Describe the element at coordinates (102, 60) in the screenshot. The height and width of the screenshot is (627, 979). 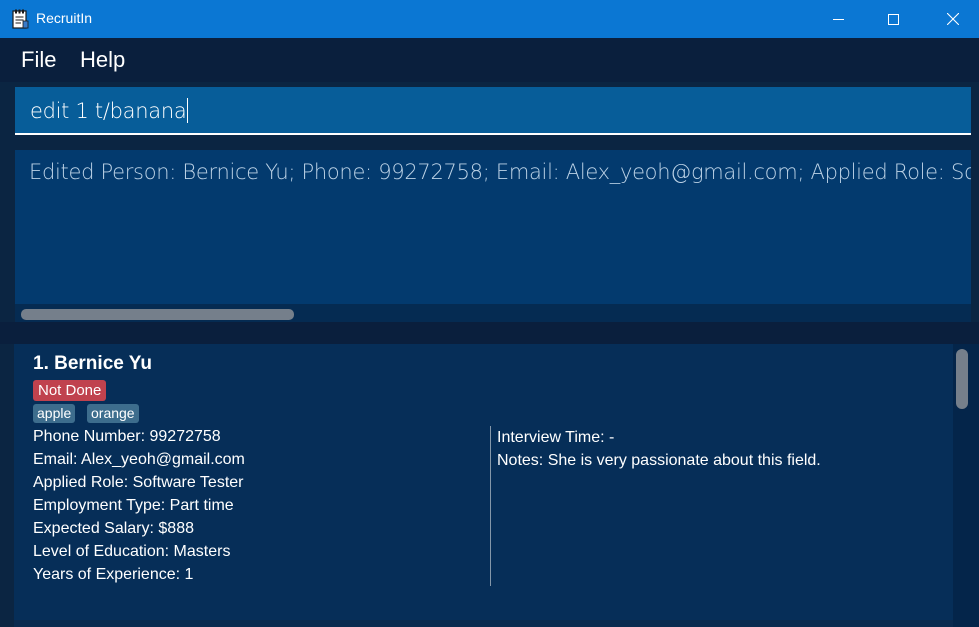
I see `menu-help: Help` at that location.